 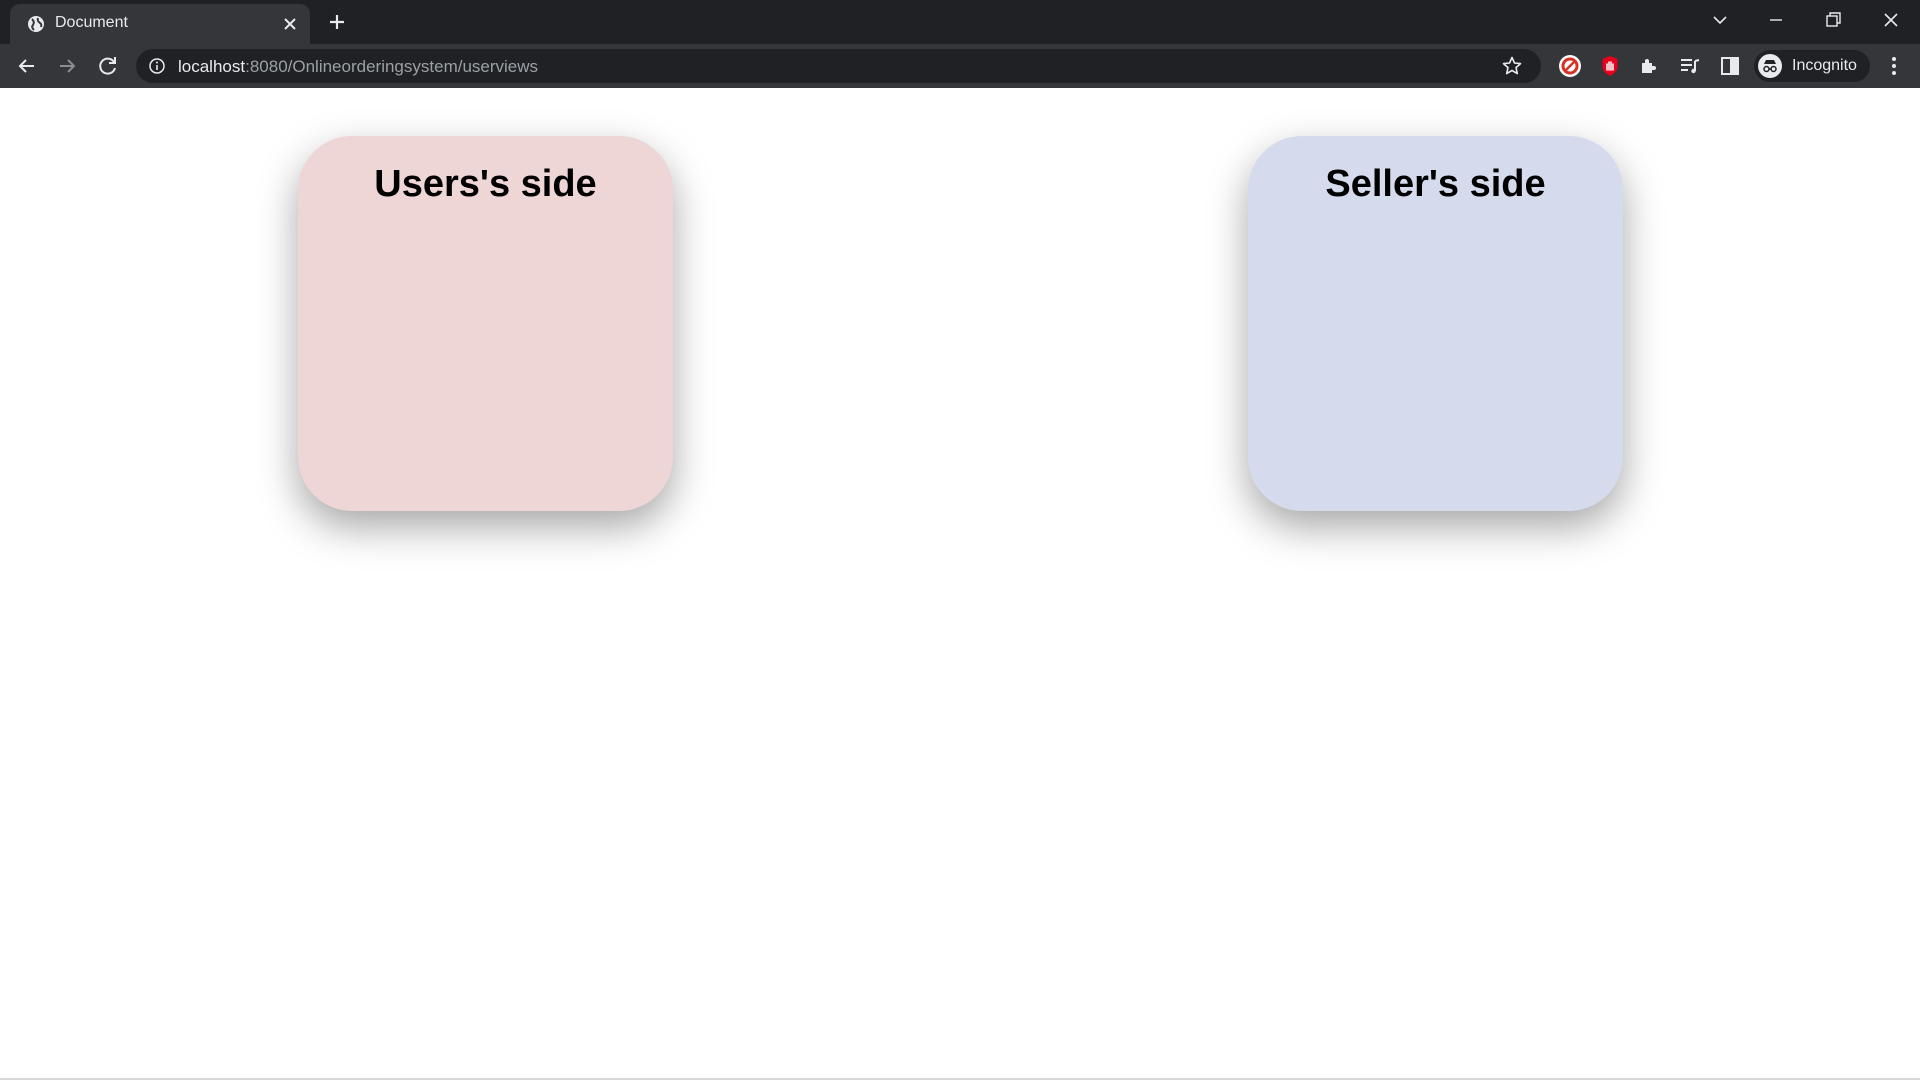 I want to click on incognito-icon, so click(x=1770, y=66).